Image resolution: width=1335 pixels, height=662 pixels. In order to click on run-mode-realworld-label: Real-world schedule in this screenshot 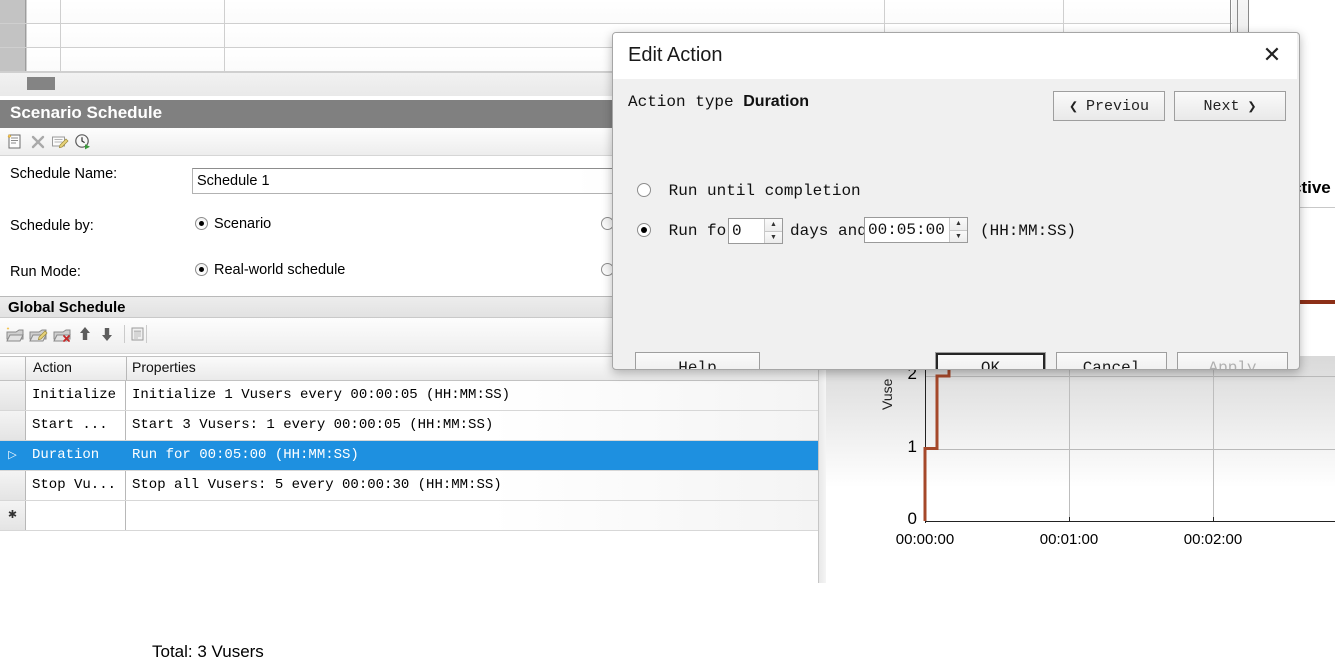, I will do `click(280, 270)`.